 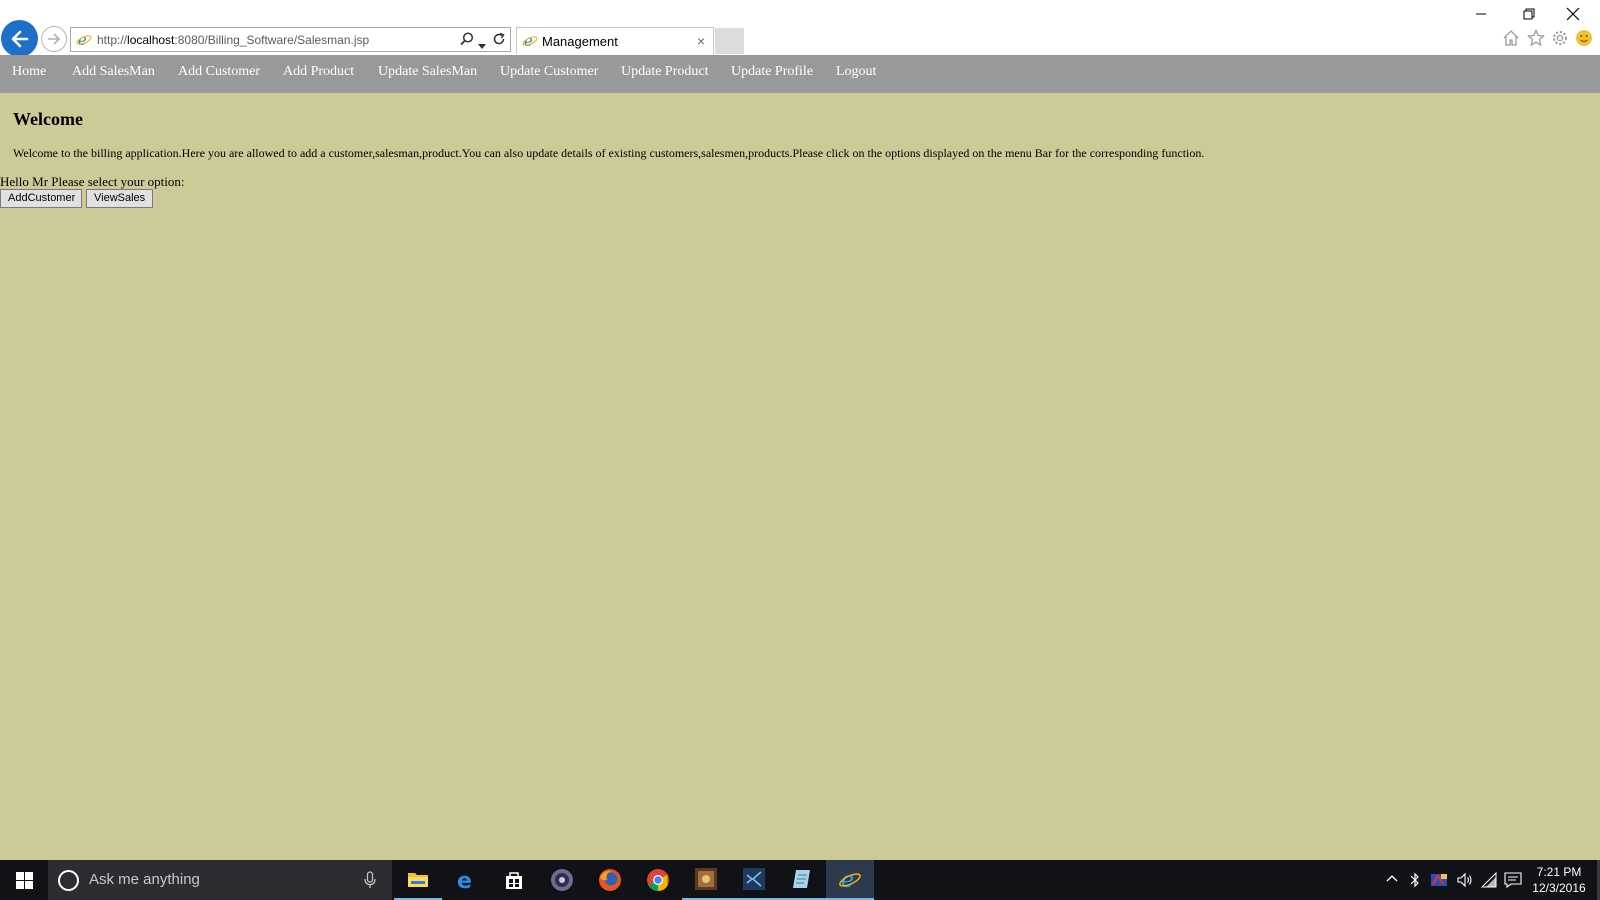 What do you see at coordinates (1465, 882) in the screenshot?
I see `volume-icon` at bounding box center [1465, 882].